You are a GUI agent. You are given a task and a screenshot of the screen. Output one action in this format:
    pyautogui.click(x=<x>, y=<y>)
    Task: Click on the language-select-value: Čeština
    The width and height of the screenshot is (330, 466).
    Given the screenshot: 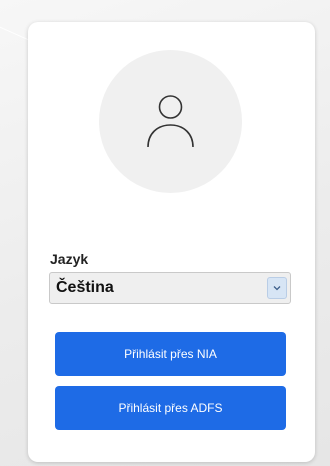 What is the action you would take?
    pyautogui.click(x=85, y=287)
    